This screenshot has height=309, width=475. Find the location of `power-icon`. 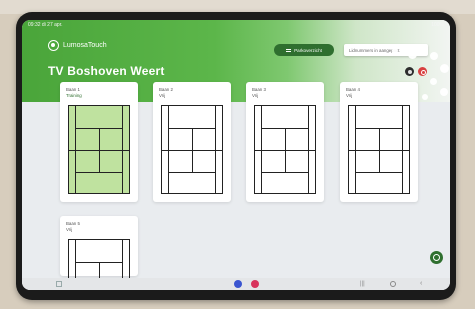

power-icon is located at coordinates (422, 71).